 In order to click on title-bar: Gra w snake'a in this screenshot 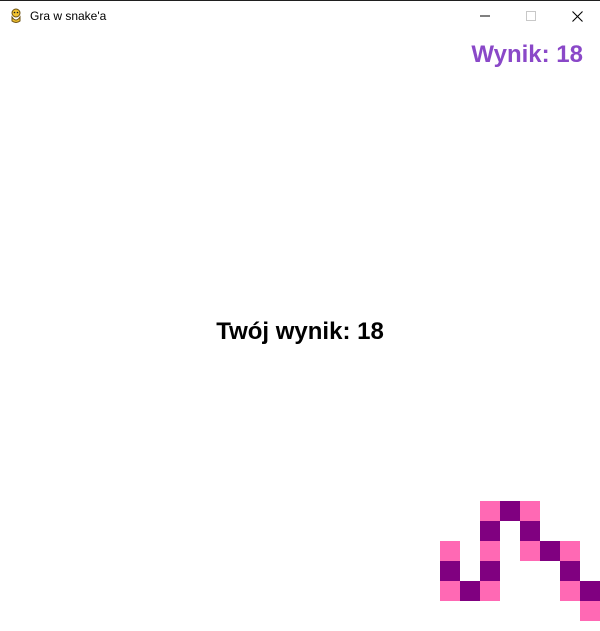, I will do `click(300, 16)`.